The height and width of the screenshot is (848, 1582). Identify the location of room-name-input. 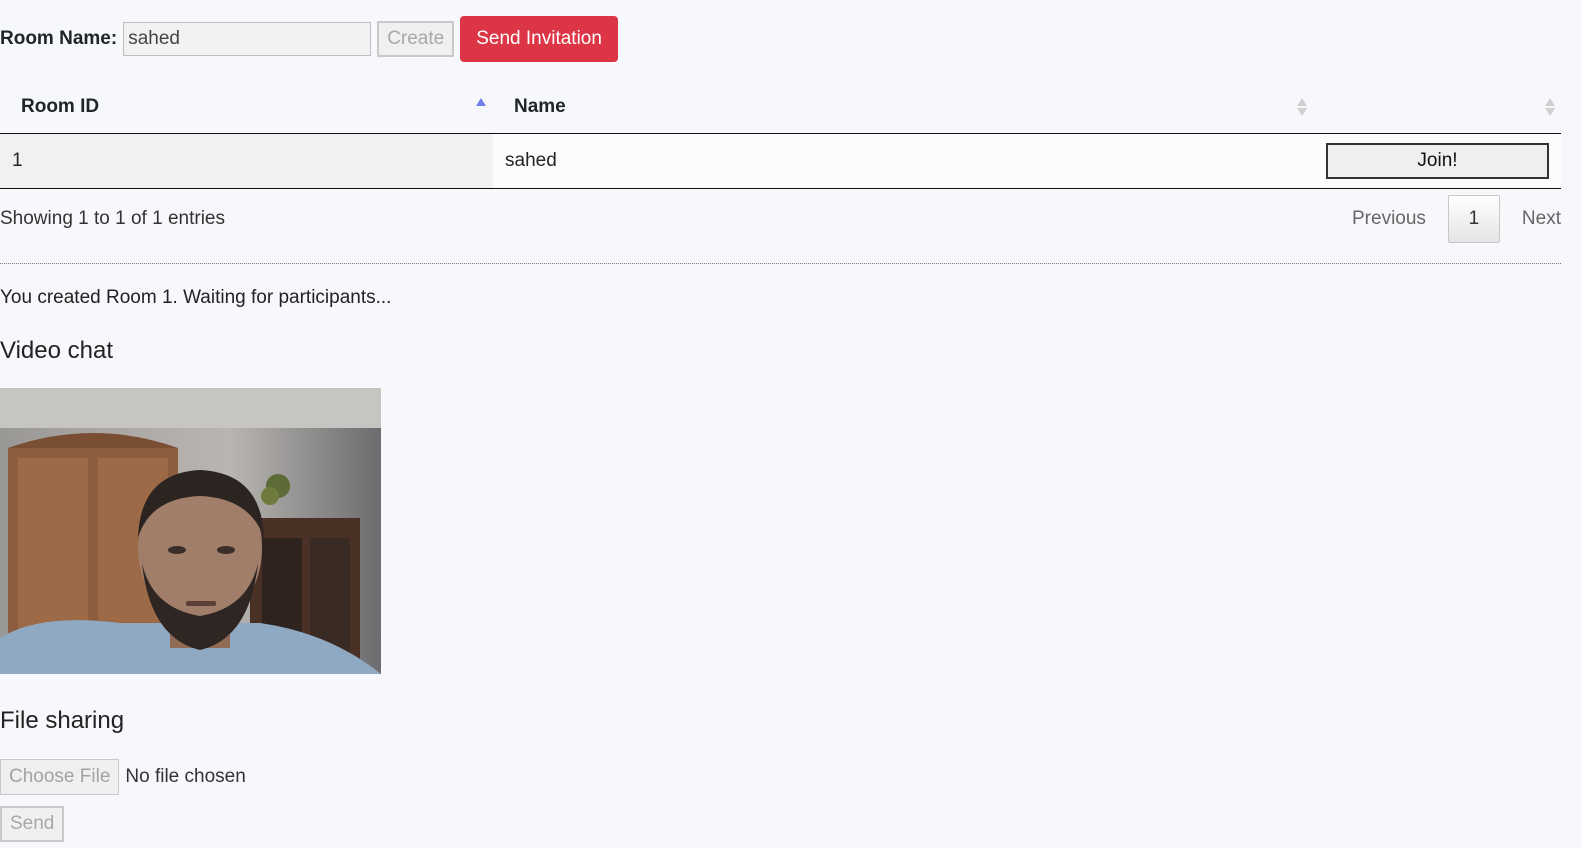
(247, 39).